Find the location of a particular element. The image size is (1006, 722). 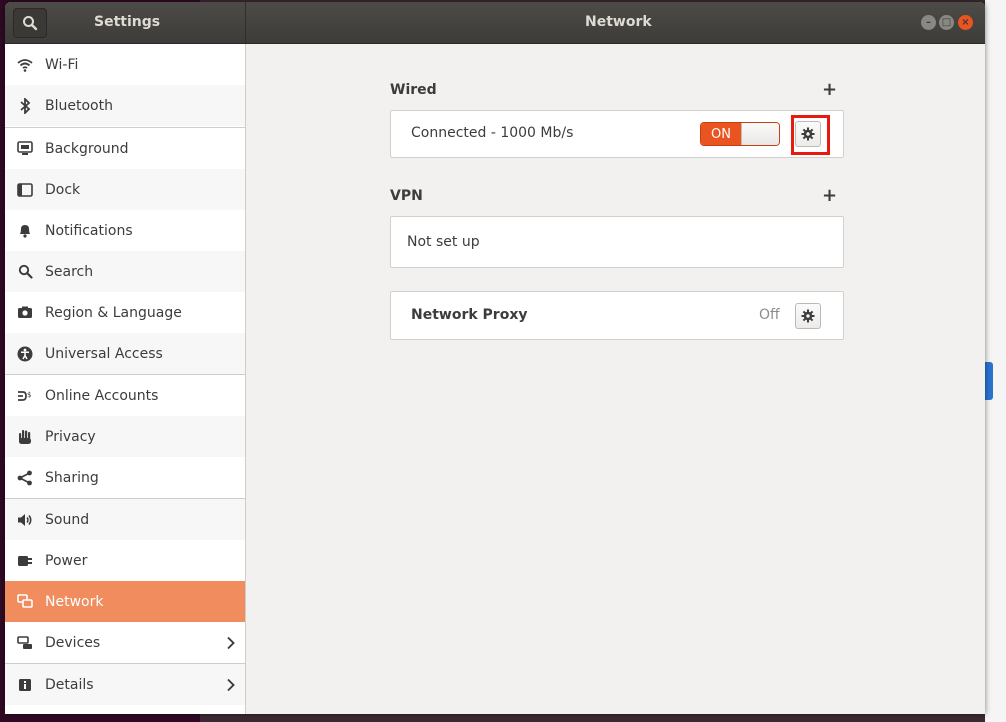

close-icon: × is located at coordinates (965, 22).